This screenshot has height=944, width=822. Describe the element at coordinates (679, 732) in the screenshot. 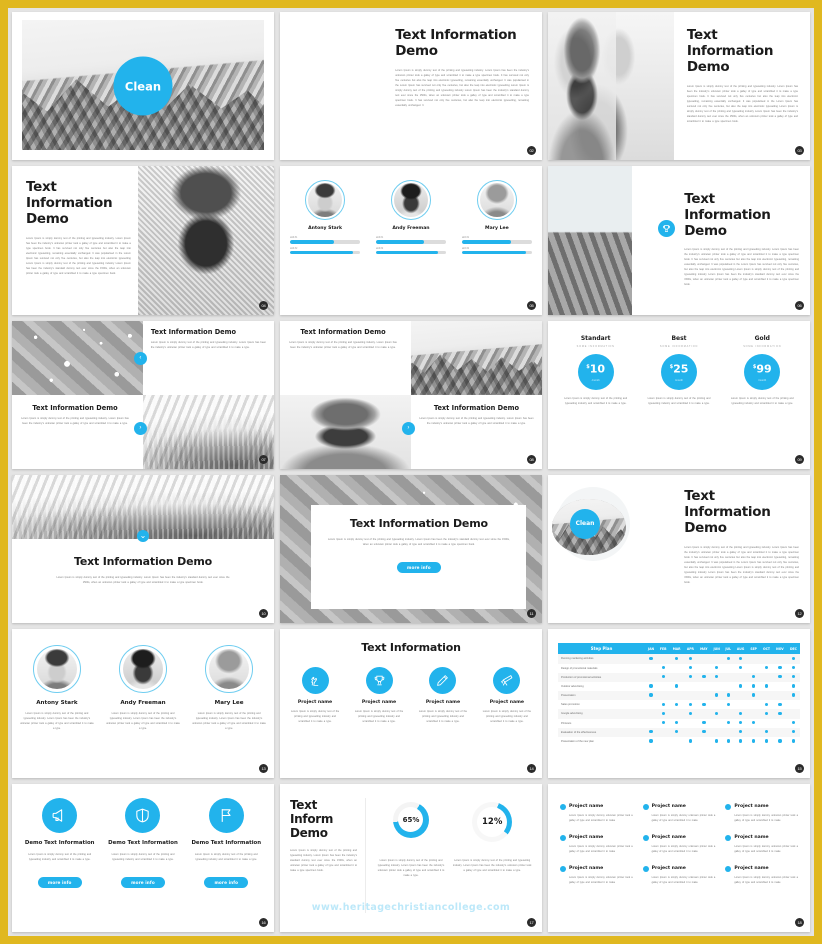

I see `table-row: Evaluation of the effectiveness` at that location.